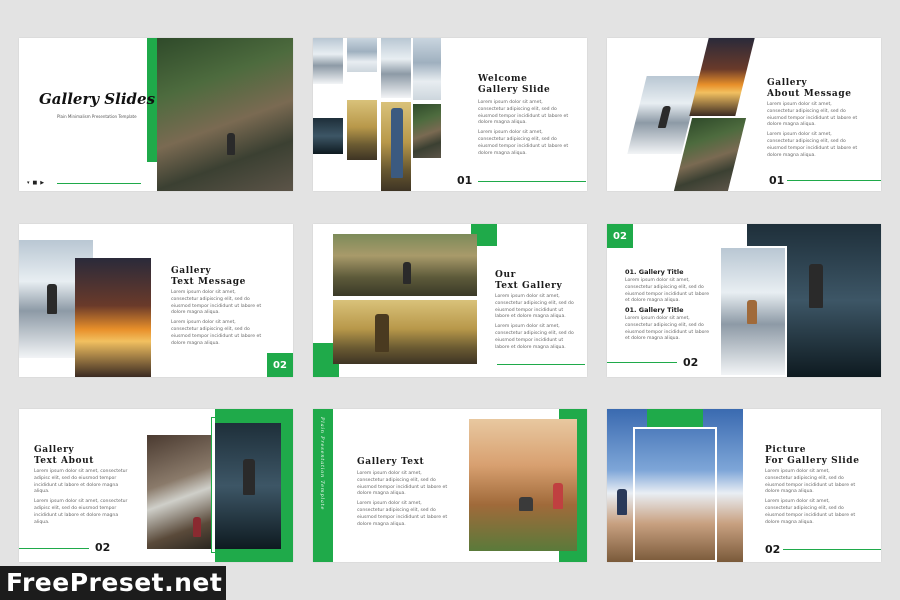 The image size is (900, 600). I want to click on photo-frame, so click(675, 494).